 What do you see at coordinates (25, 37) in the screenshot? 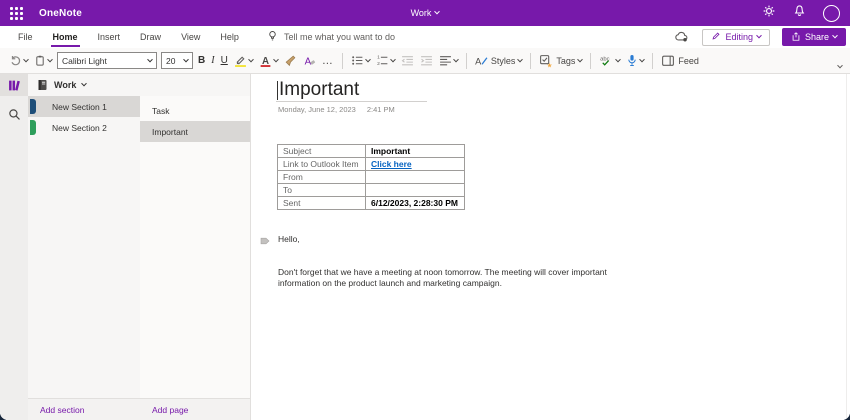
I see `tab-file: File` at bounding box center [25, 37].